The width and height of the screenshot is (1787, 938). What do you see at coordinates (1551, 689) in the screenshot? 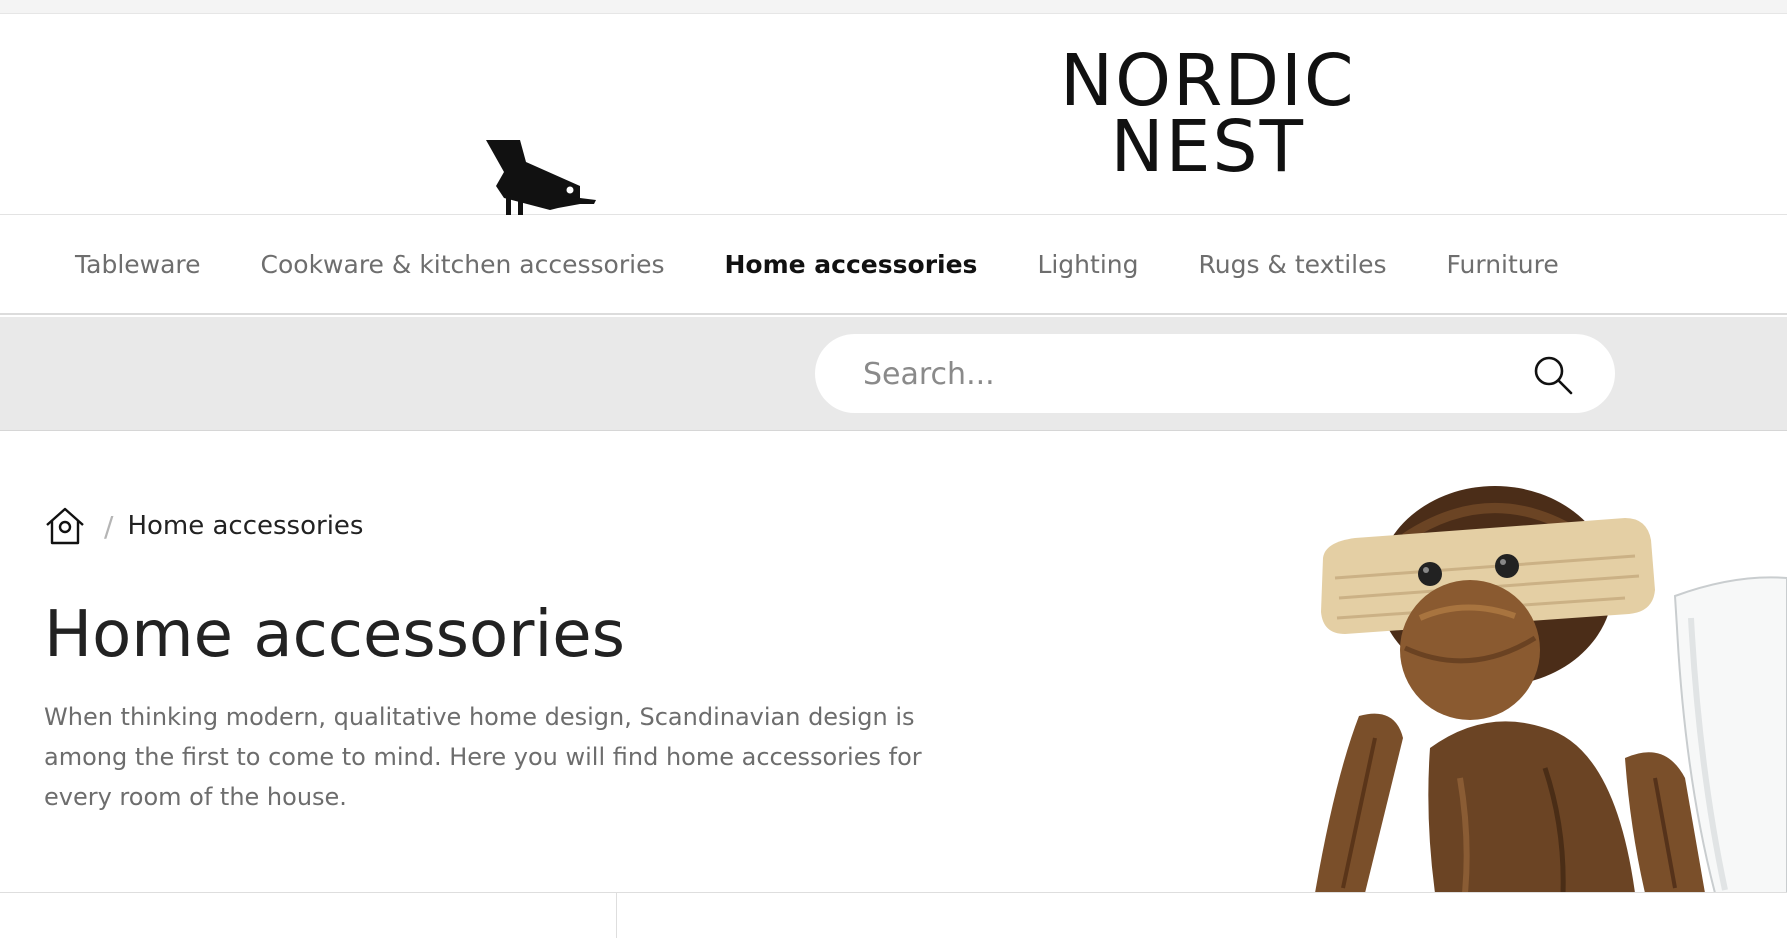
I see `wooden-monkey-hero-image` at bounding box center [1551, 689].